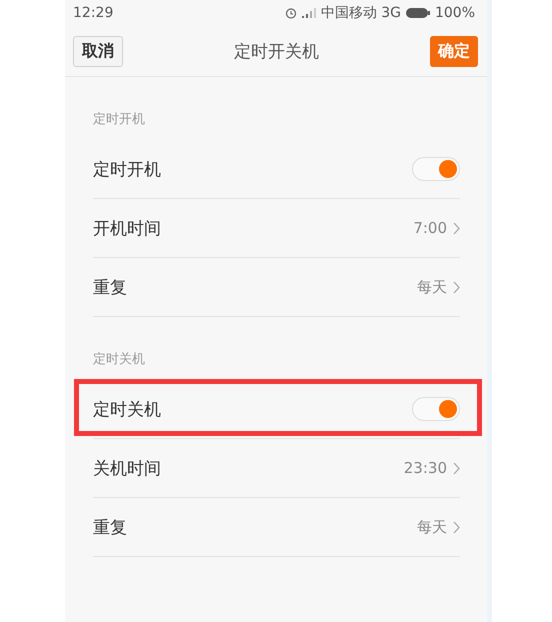  I want to click on cancel-button: 取消, so click(98, 51).